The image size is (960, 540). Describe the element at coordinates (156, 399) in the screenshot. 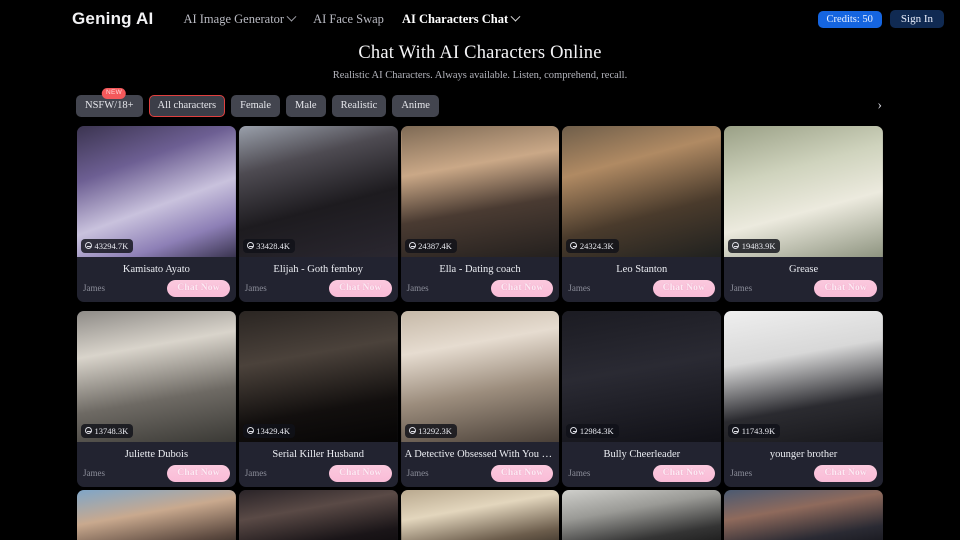

I see `character-card: 13748.3K Juliette Dubois James Chat Now` at that location.